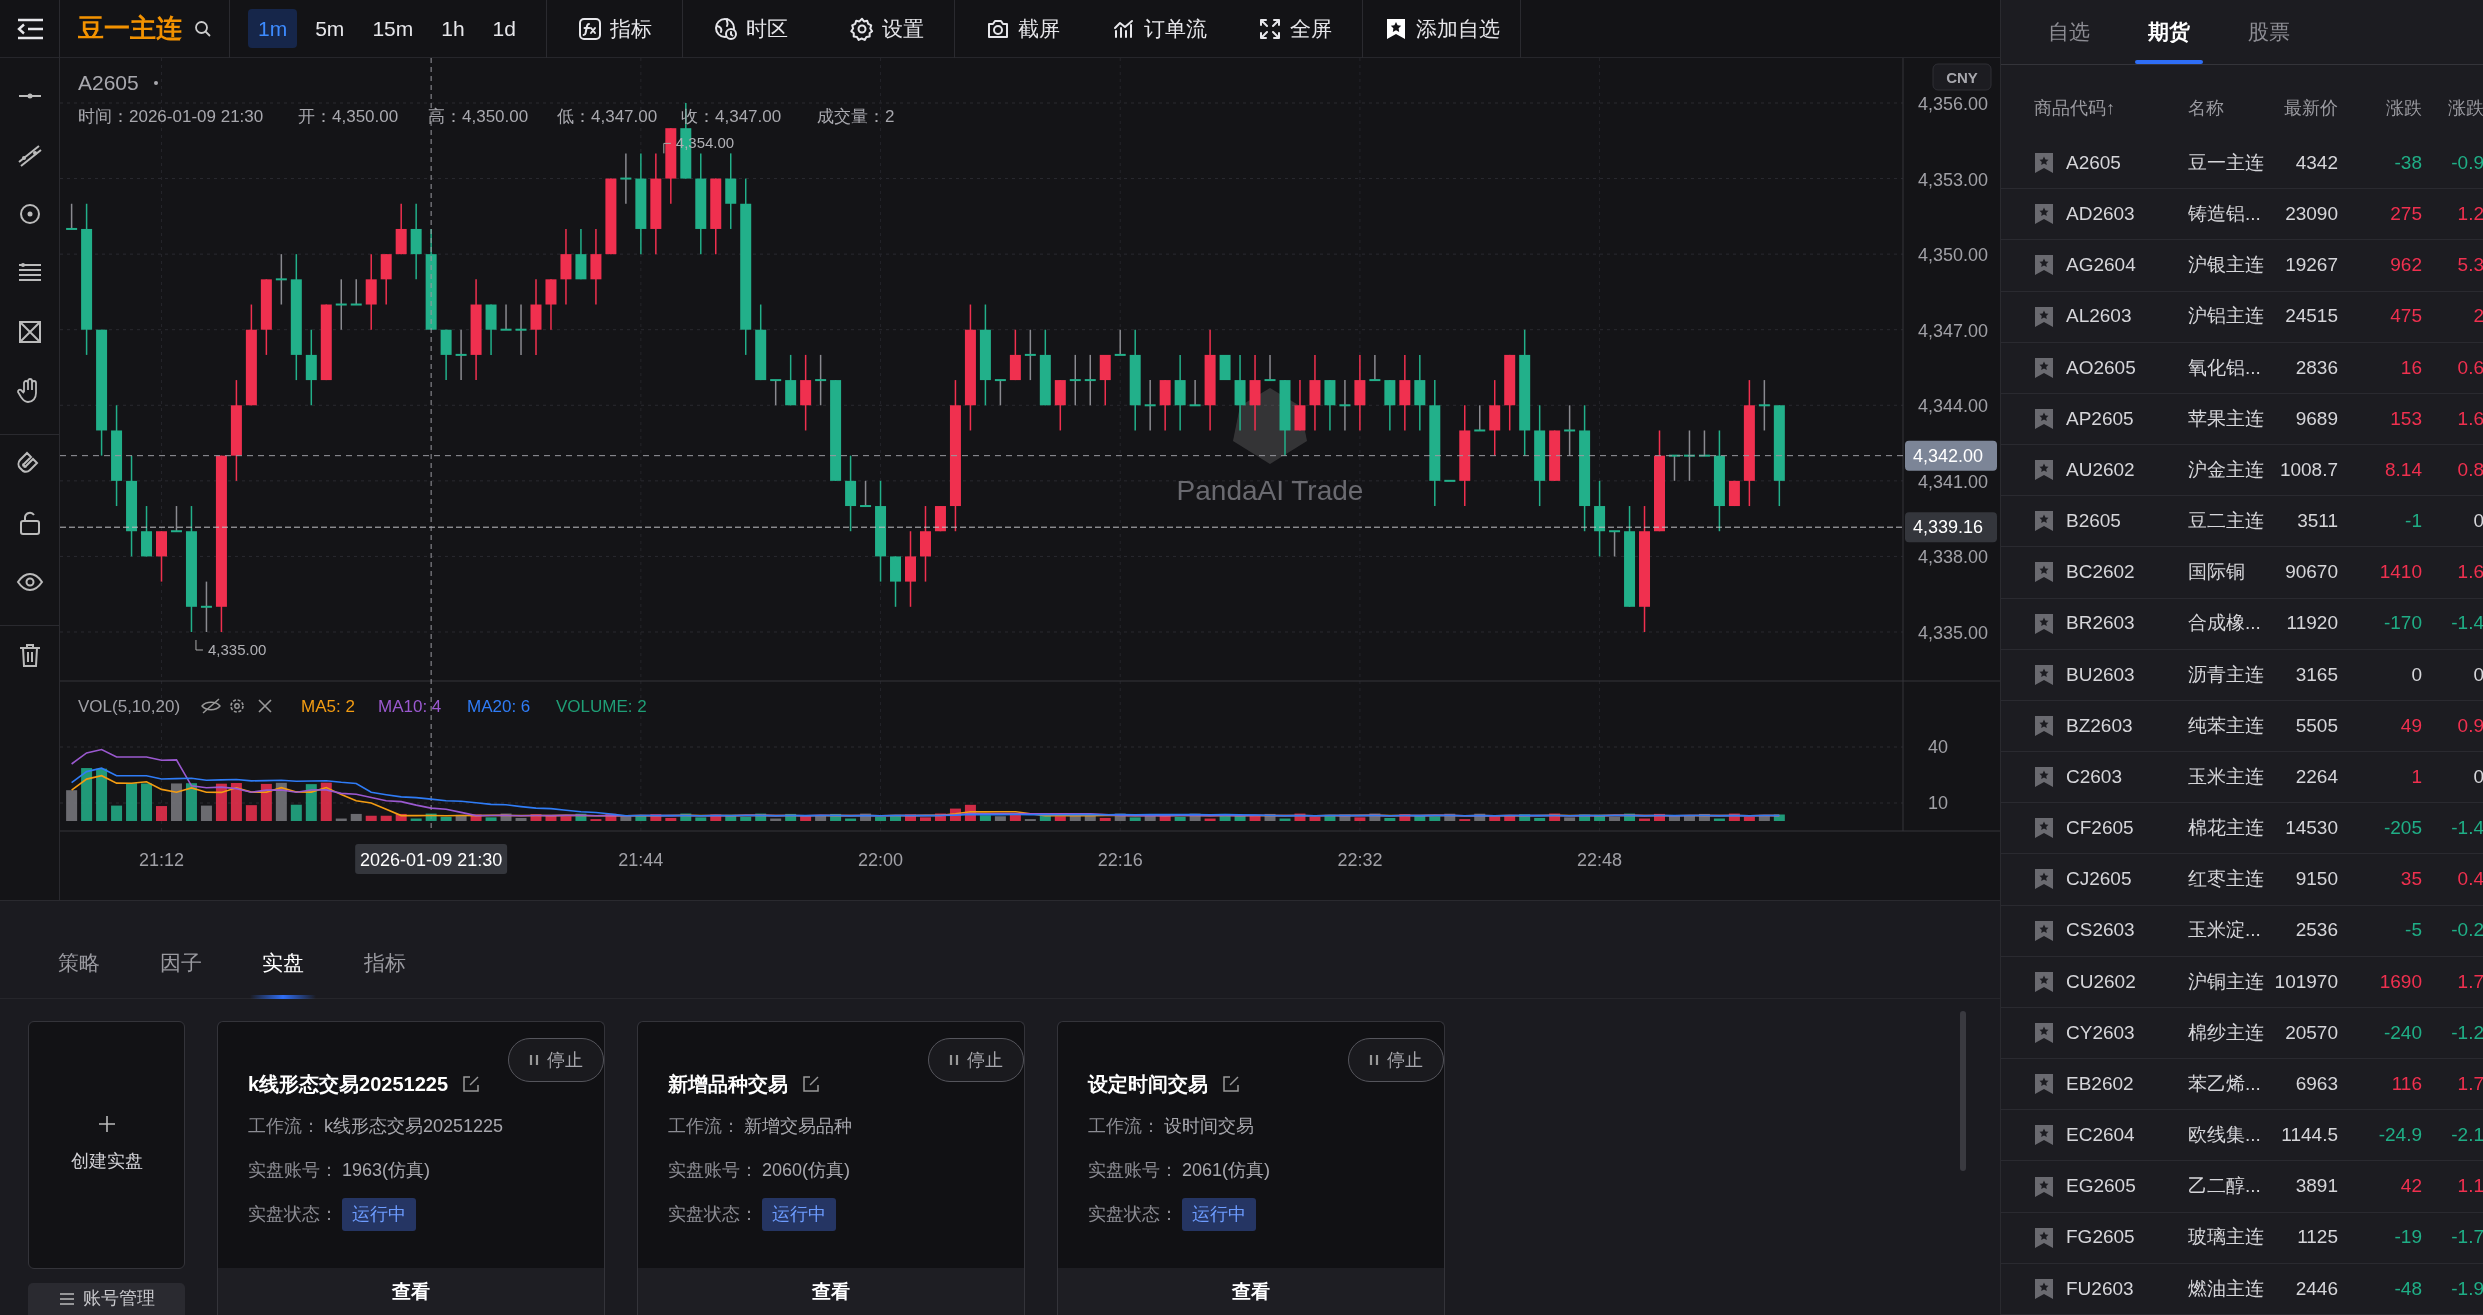 The width and height of the screenshot is (2483, 1315). Describe the element at coordinates (2169, 32) in the screenshot. I see `market-tab: 期货` at that location.